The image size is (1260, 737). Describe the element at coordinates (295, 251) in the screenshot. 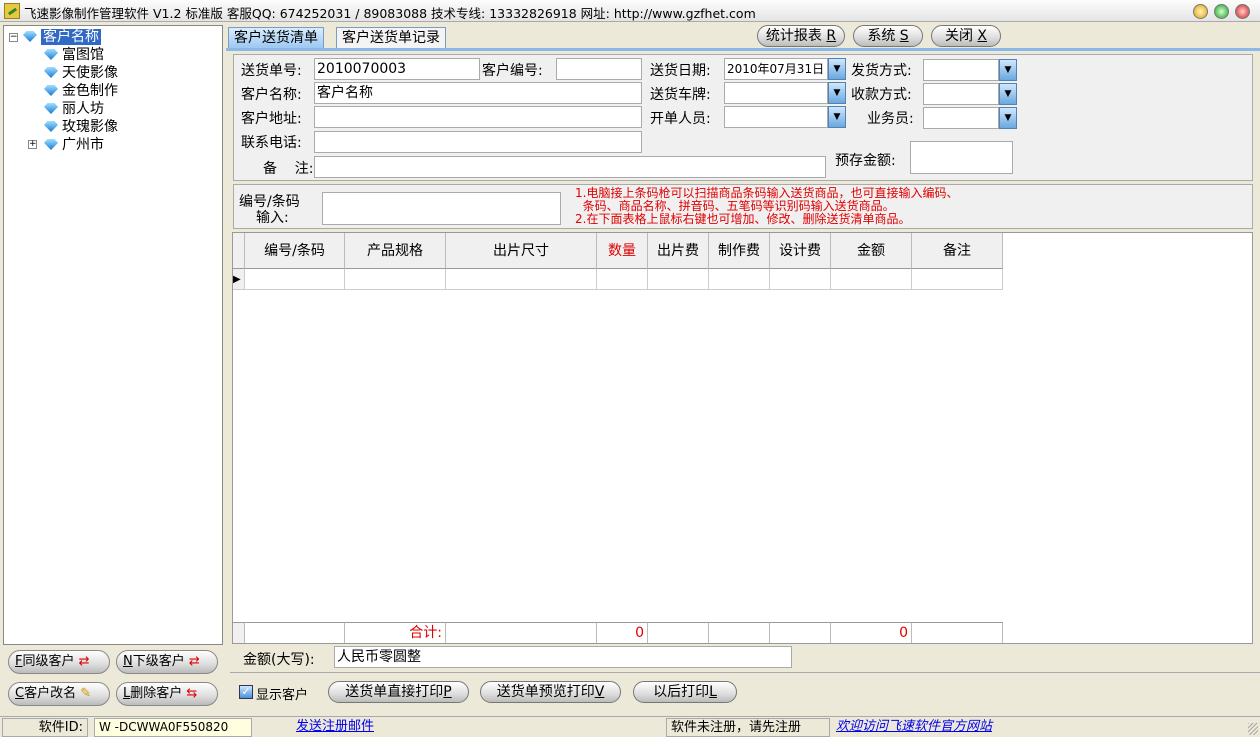

I see `column-header: 编号/条码` at that location.